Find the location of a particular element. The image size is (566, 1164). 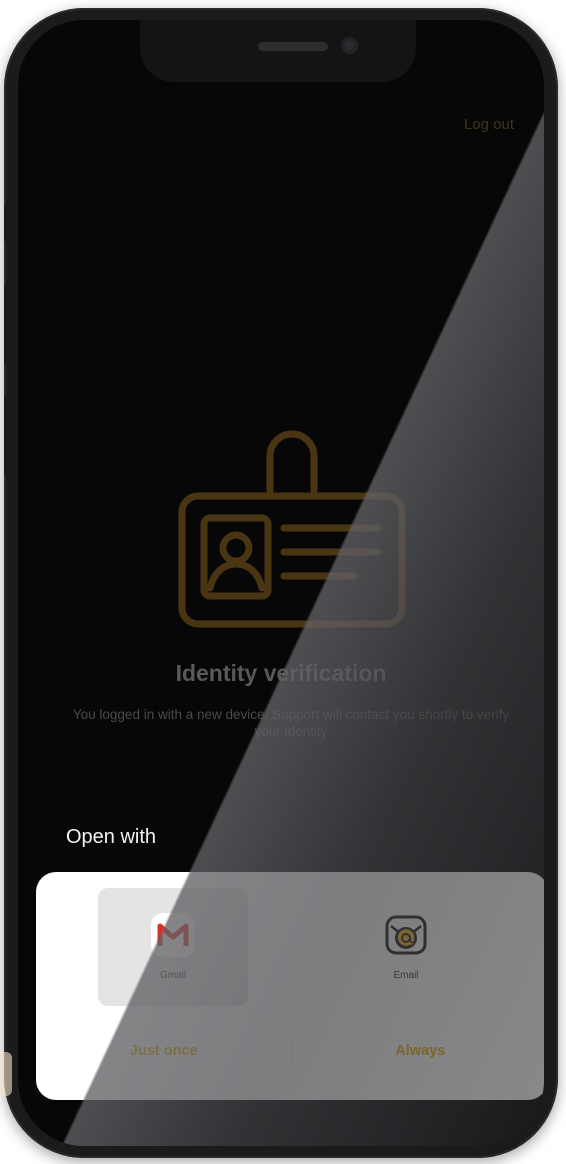

volume-up-button is located at coordinates (7, 325).